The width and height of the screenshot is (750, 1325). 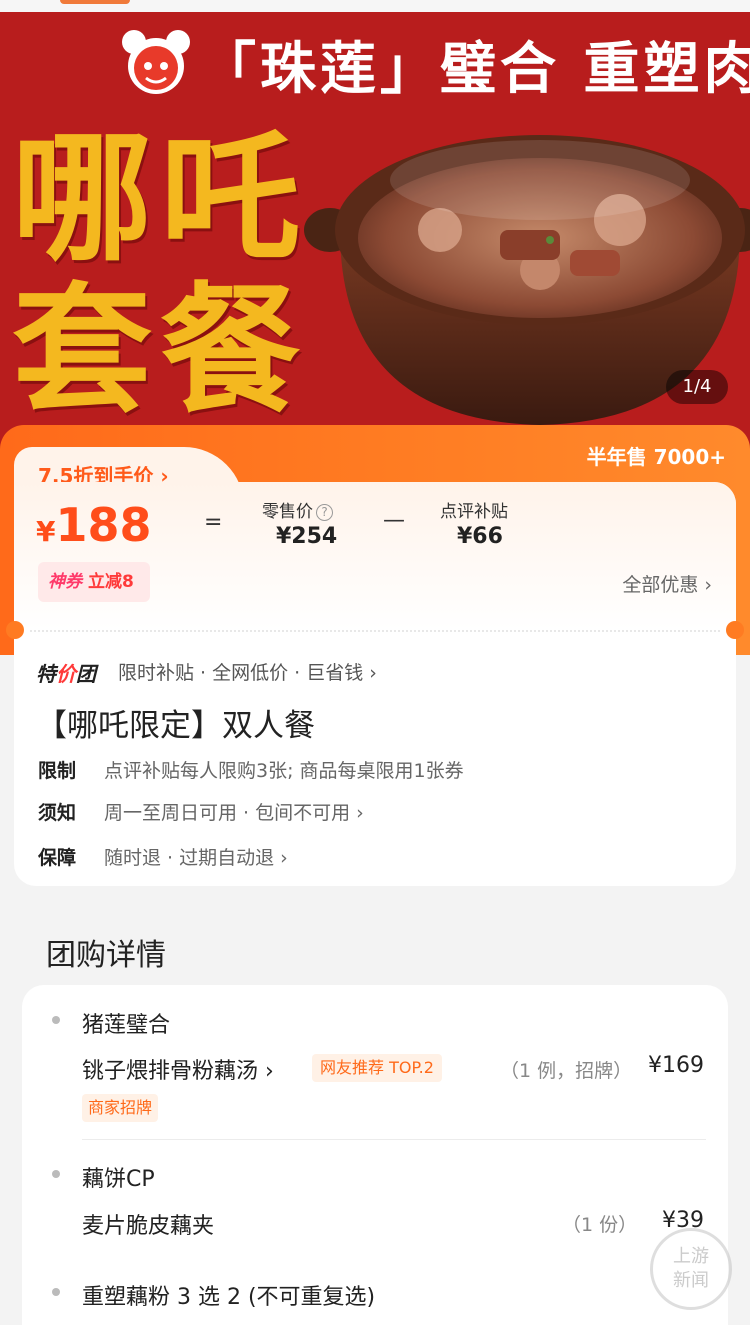 I want to click on image-page-counter: 1/4, so click(x=697, y=387).